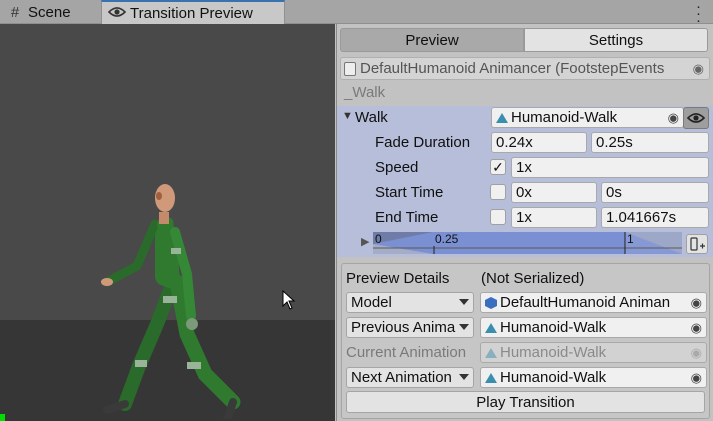 The image size is (713, 421). I want to click on walk-clip-field: Humanoid-Walk ◉, so click(587, 117).